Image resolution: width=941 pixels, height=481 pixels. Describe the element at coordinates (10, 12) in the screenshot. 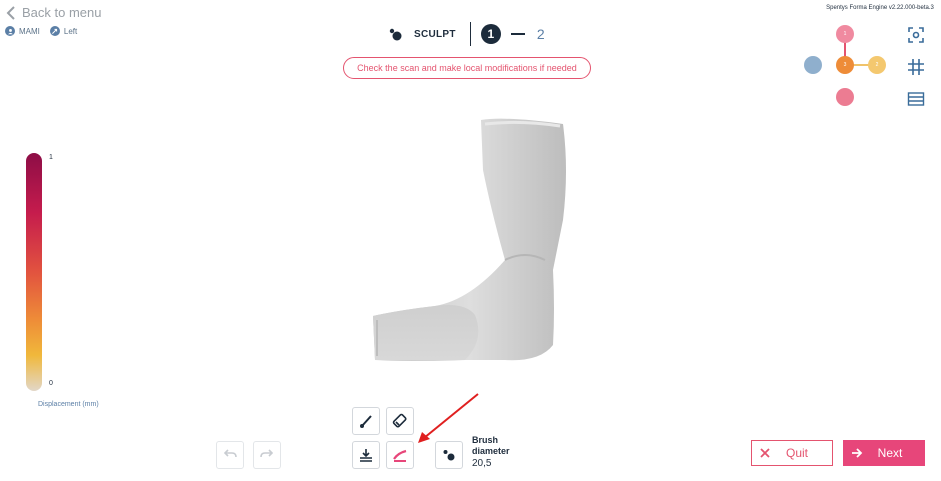

I see `chevron-left-icon` at that location.